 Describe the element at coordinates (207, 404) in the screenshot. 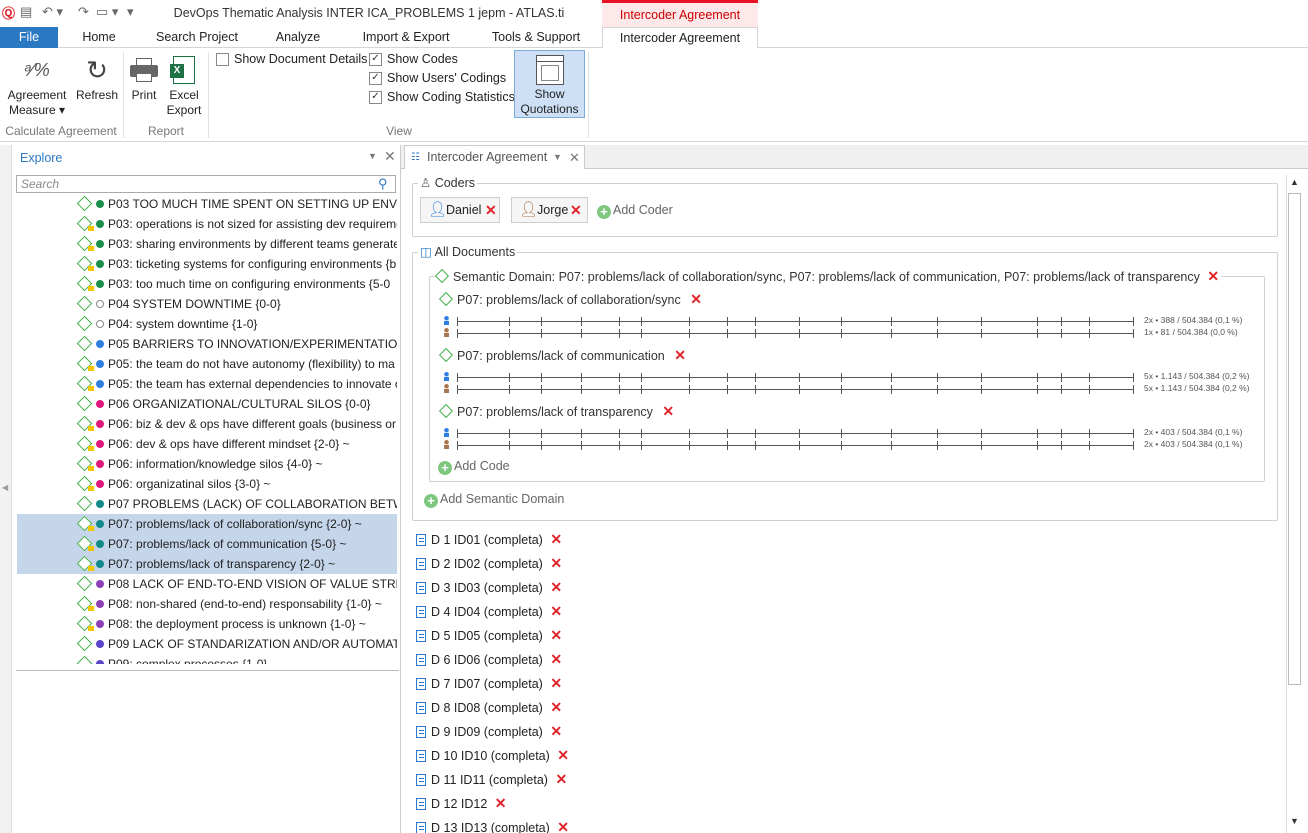

I see `tree-item: P06 ORGANIZATIONAL/CULTURAL SILOS {0-0}` at that location.